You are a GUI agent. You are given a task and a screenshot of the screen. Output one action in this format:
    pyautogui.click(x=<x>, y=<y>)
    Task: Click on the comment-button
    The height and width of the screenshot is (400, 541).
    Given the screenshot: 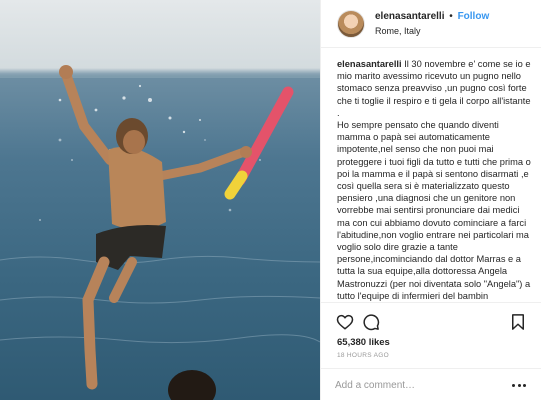 What is the action you would take?
    pyautogui.click(x=371, y=322)
    